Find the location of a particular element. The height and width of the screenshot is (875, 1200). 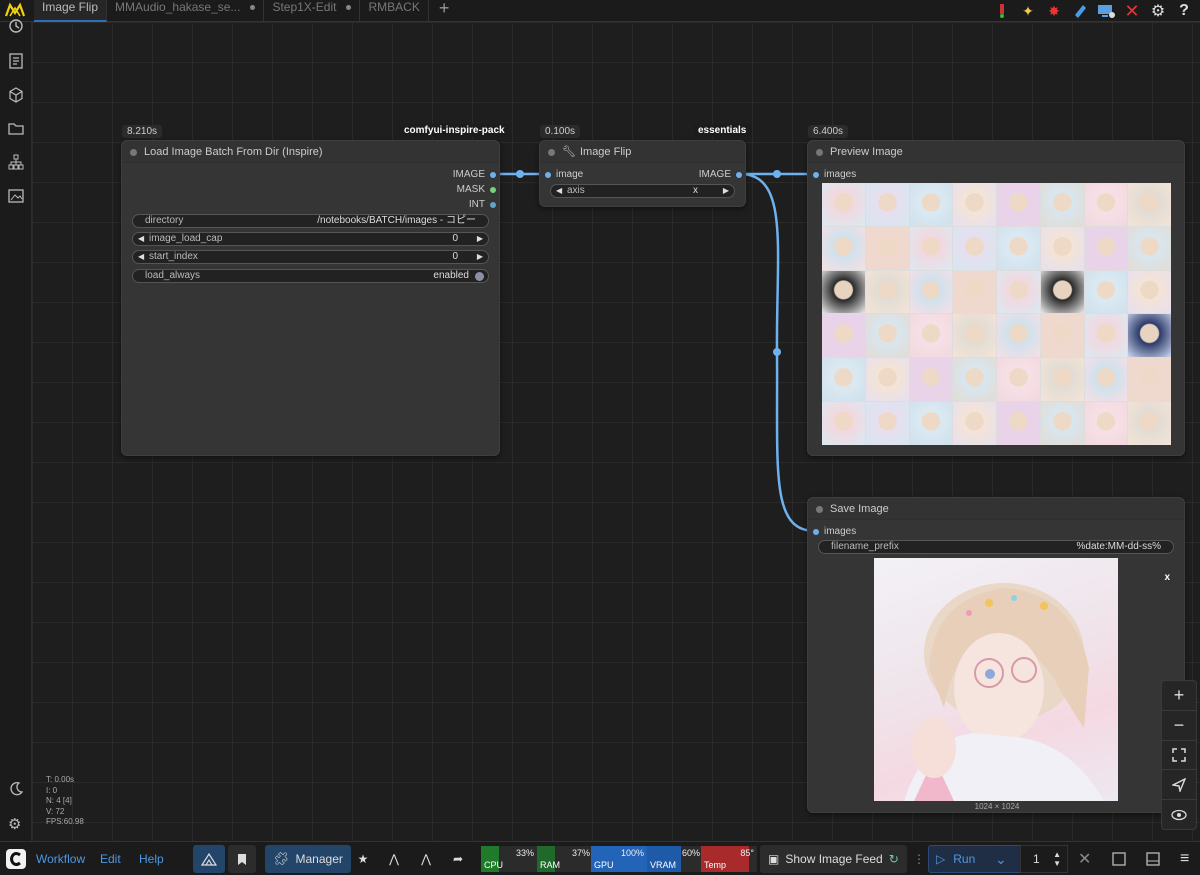

close-image-button: x is located at coordinates (1167, 577).